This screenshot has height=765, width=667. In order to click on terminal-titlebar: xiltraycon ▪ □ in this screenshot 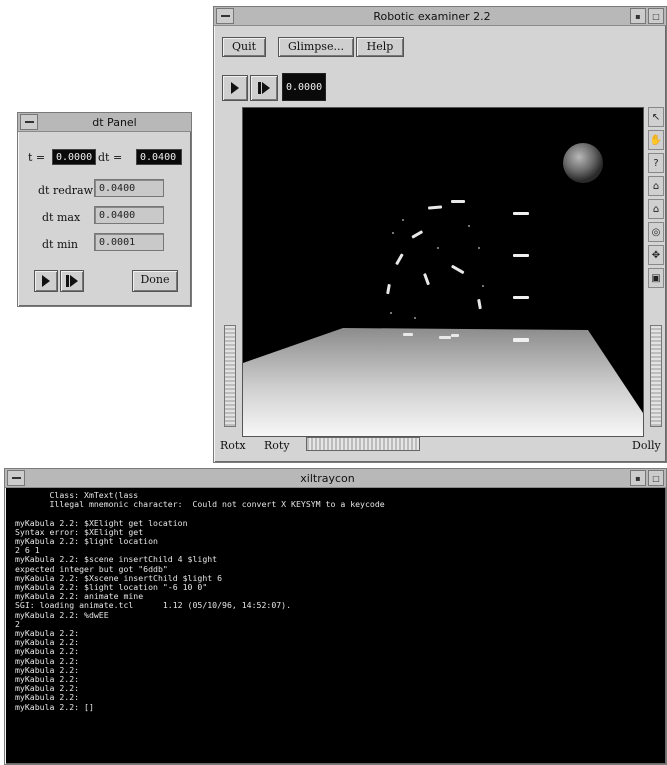, I will do `click(335, 478)`.